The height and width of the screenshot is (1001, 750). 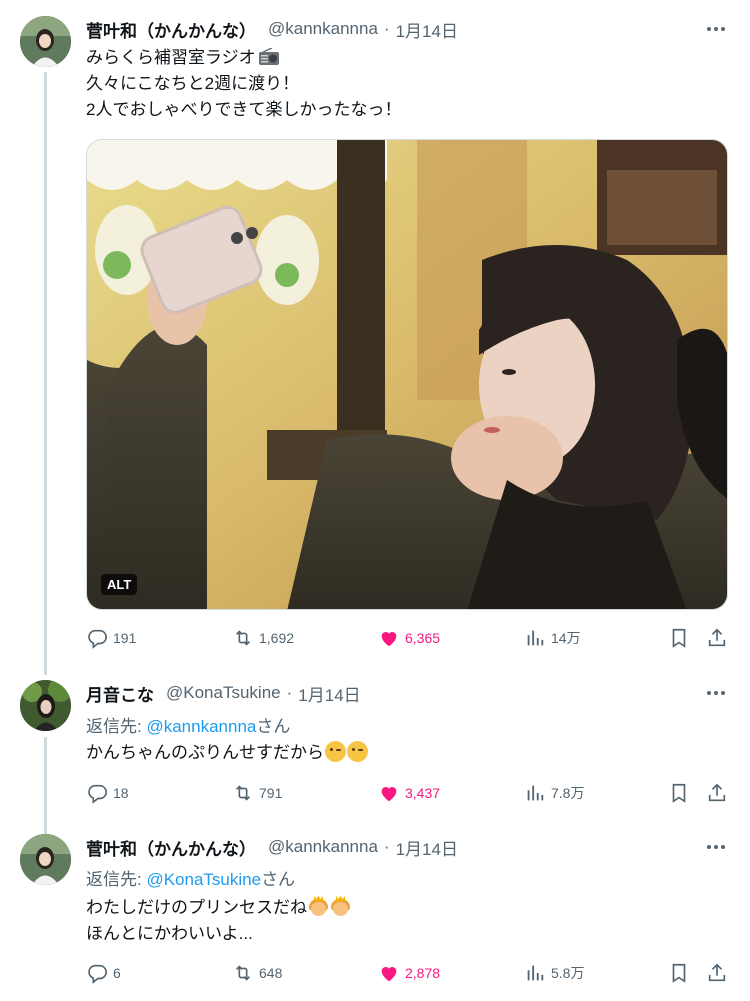 I want to click on retweet-button: 791, so click(x=257, y=793).